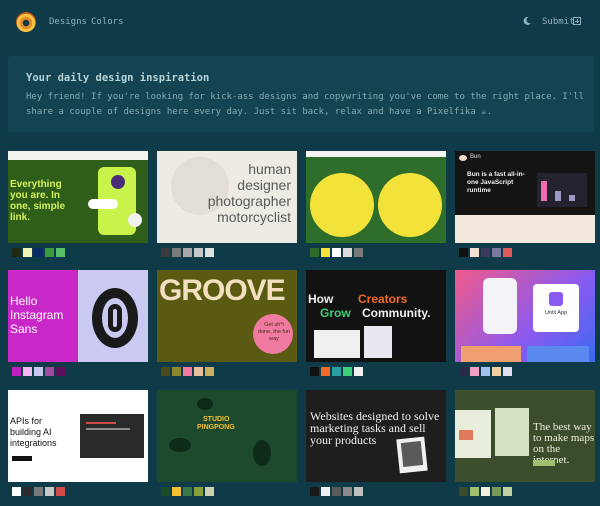 This screenshot has height=506, width=600. What do you see at coordinates (227, 316) in the screenshot?
I see `design-thumbnail: GROOVE Get sh*t done, the fun way` at bounding box center [227, 316].